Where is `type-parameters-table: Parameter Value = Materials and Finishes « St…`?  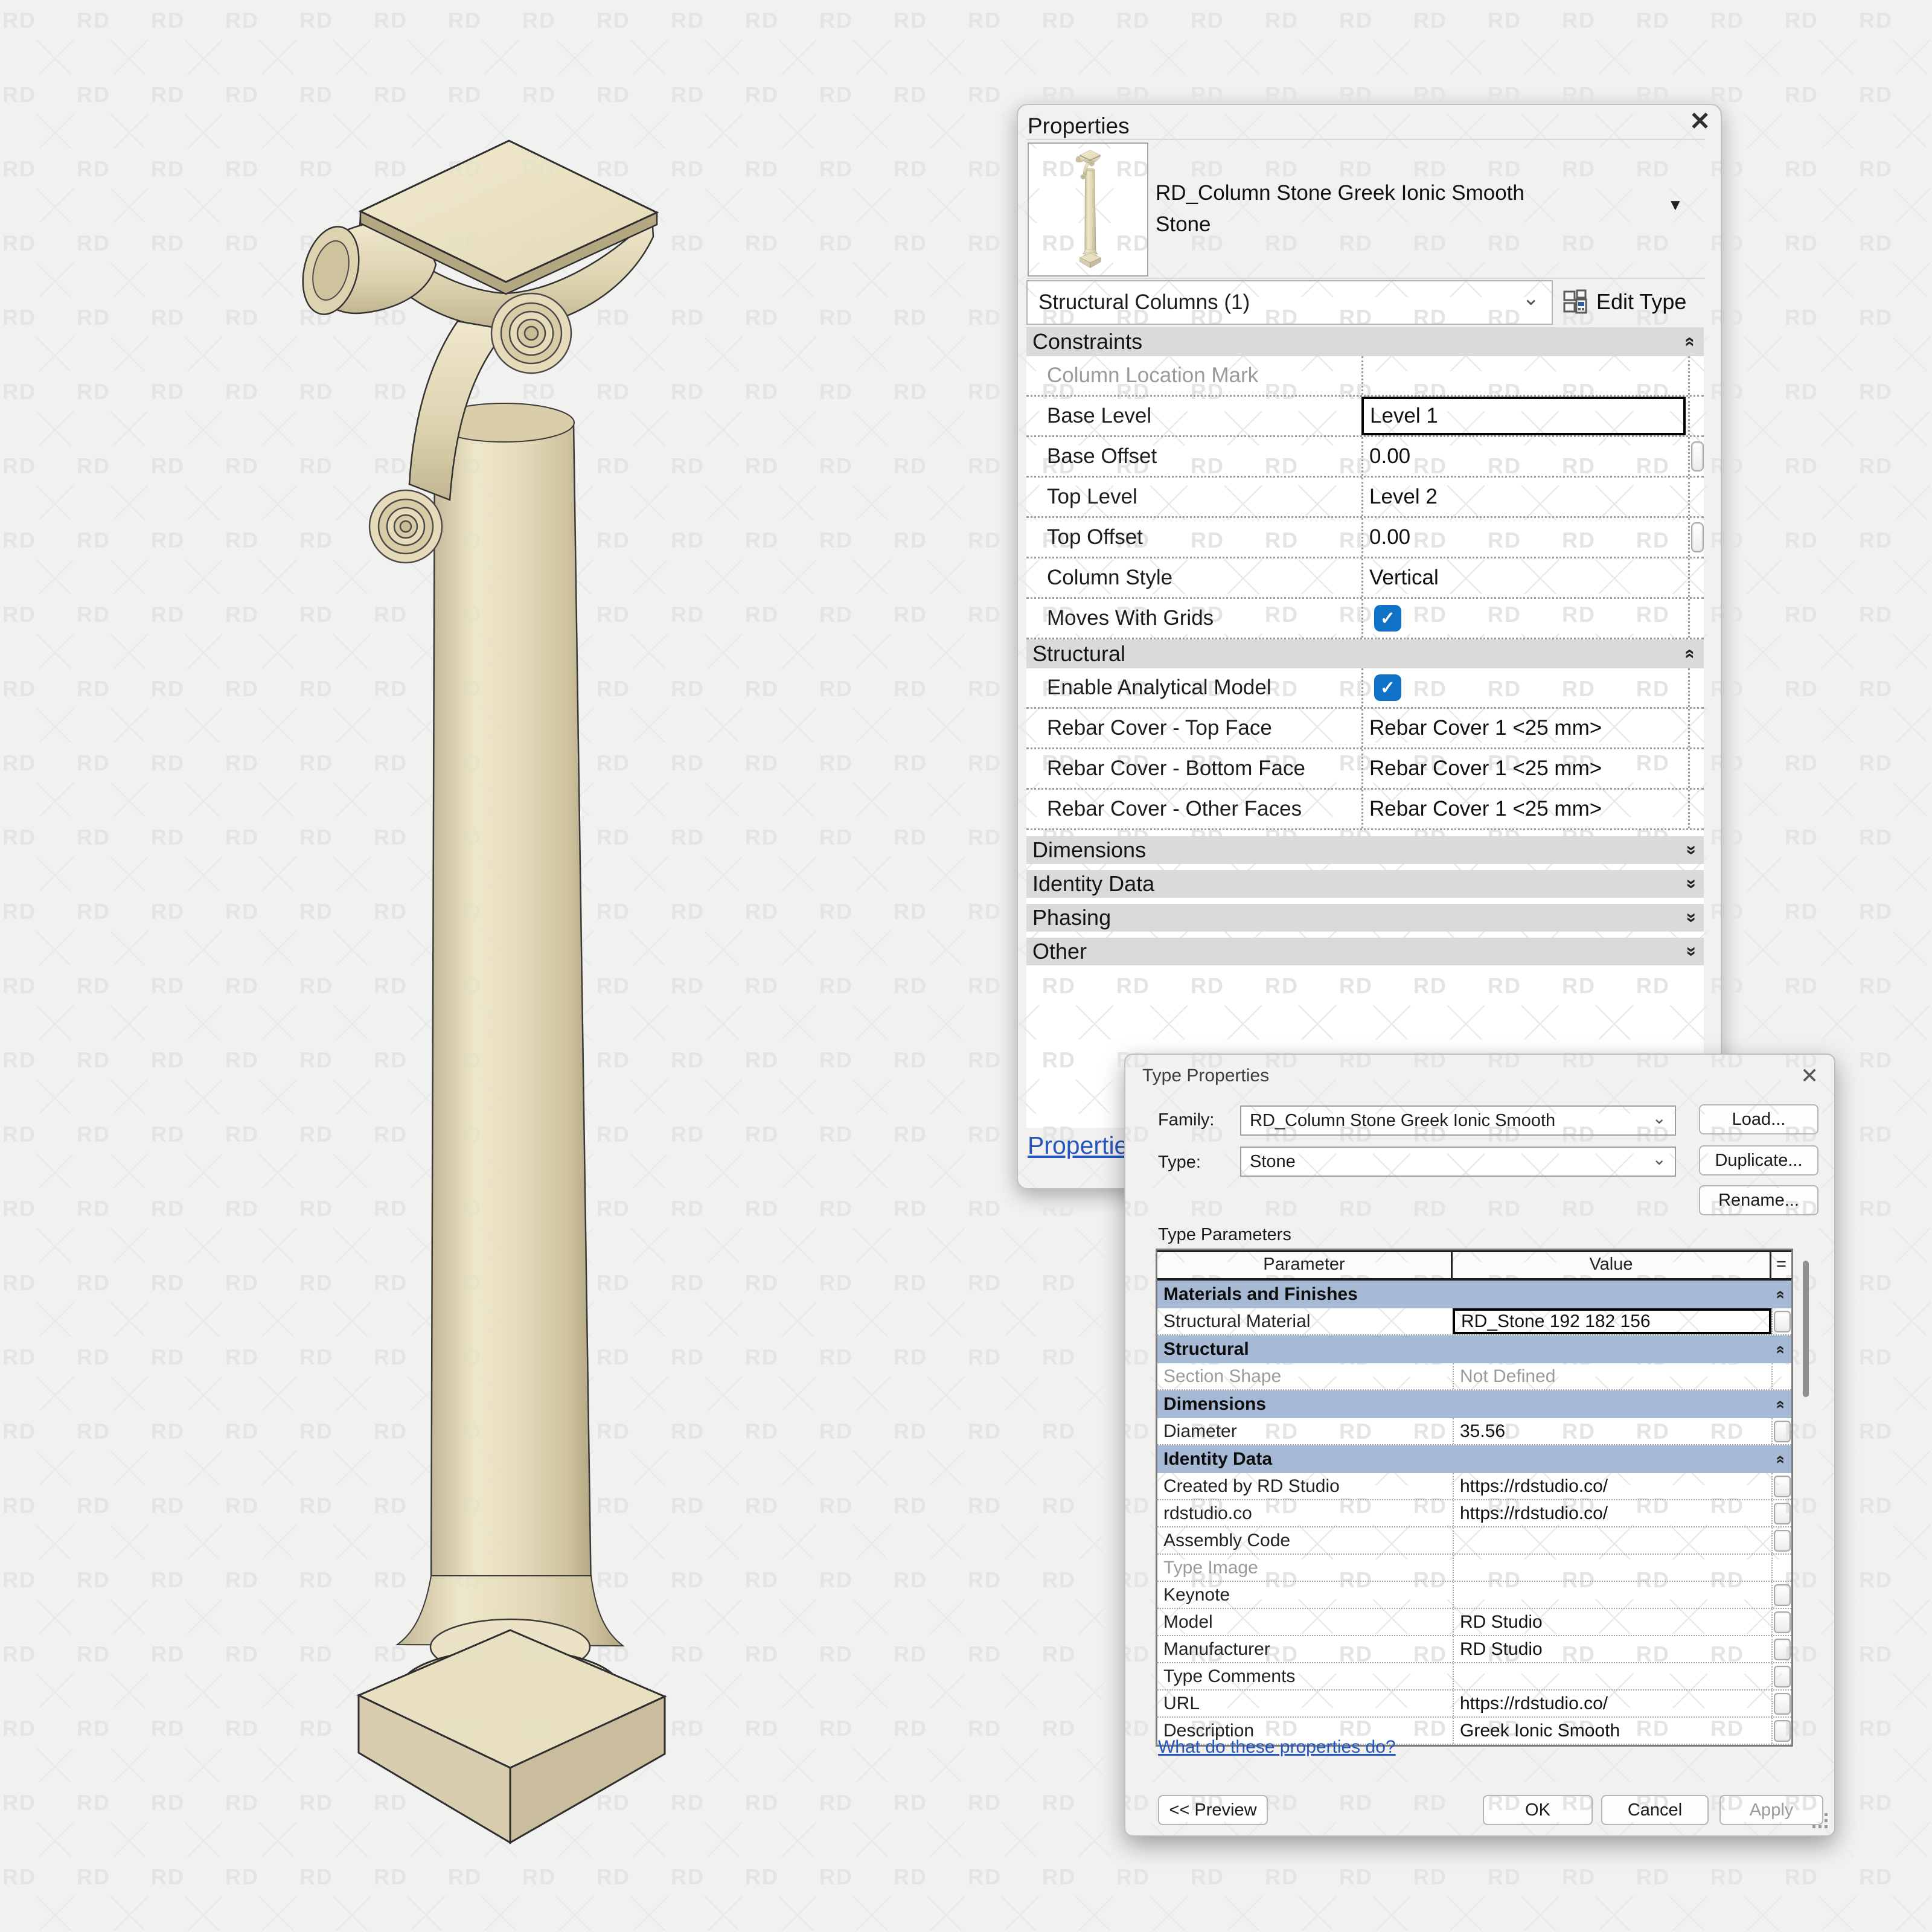
type-parameters-table: Parameter Value = Materials and Finishes « St… is located at coordinates (1475, 1498).